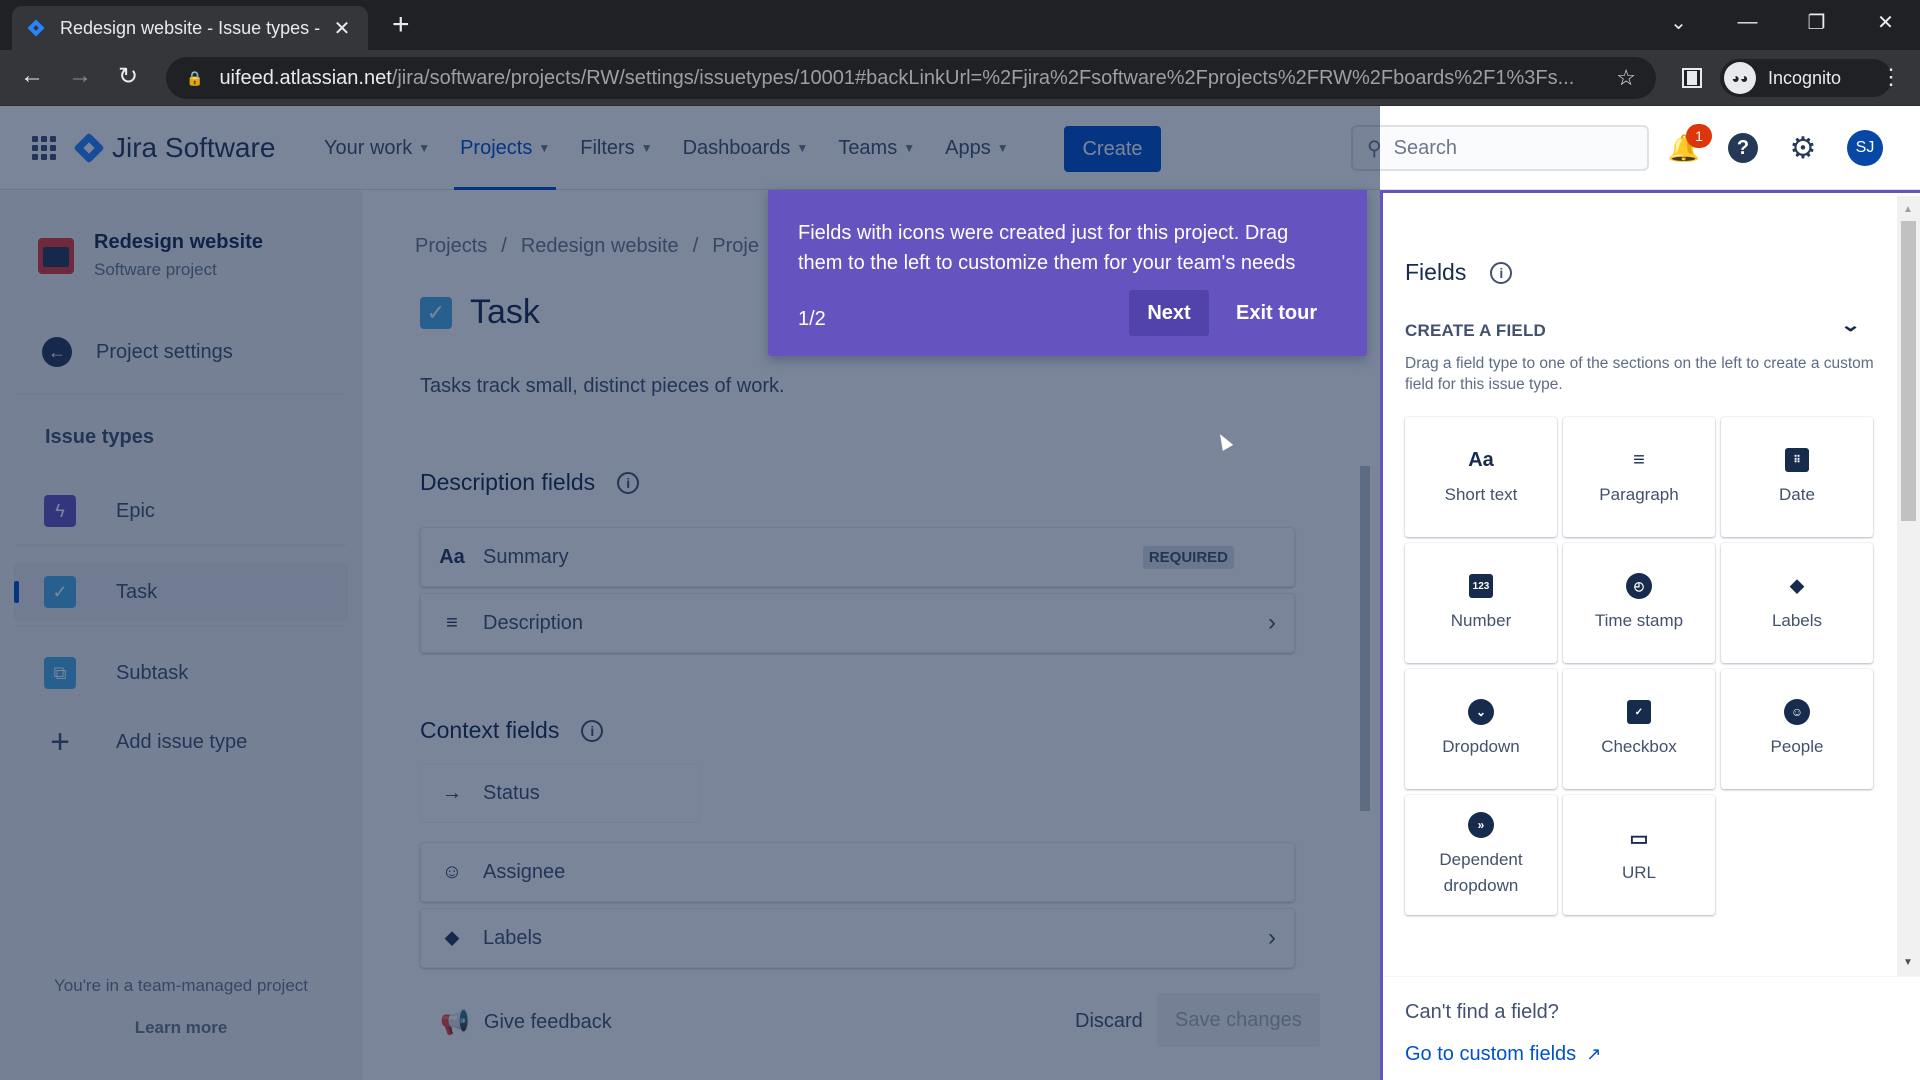  I want to click on tab-title: Redesign website - Issue types -, so click(190, 27).